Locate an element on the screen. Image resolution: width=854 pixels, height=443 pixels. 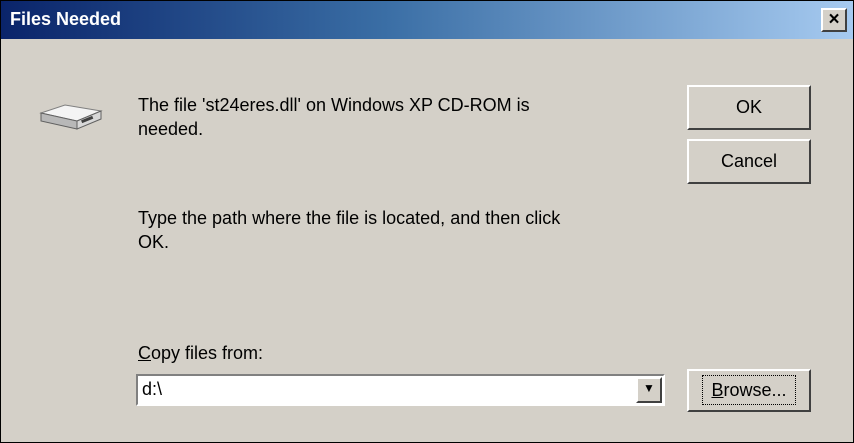
disk-drive-icon is located at coordinates (71, 117).